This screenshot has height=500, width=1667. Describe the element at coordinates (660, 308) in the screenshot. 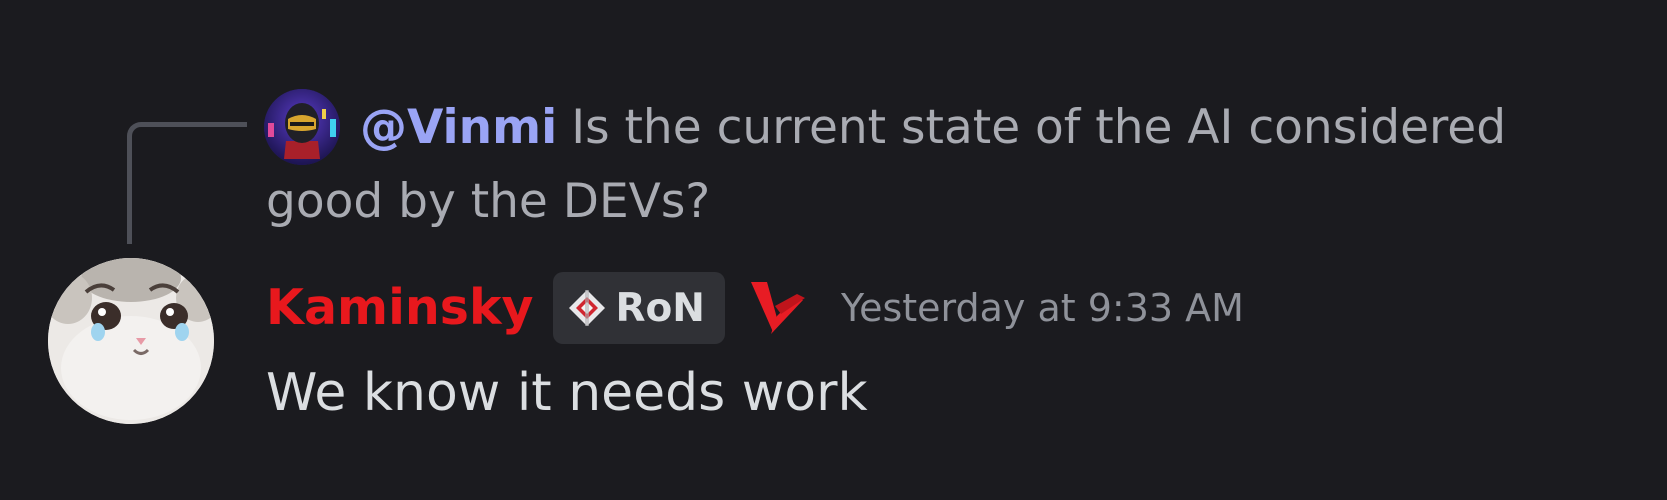

I see `server-tag-label: RoN` at that location.